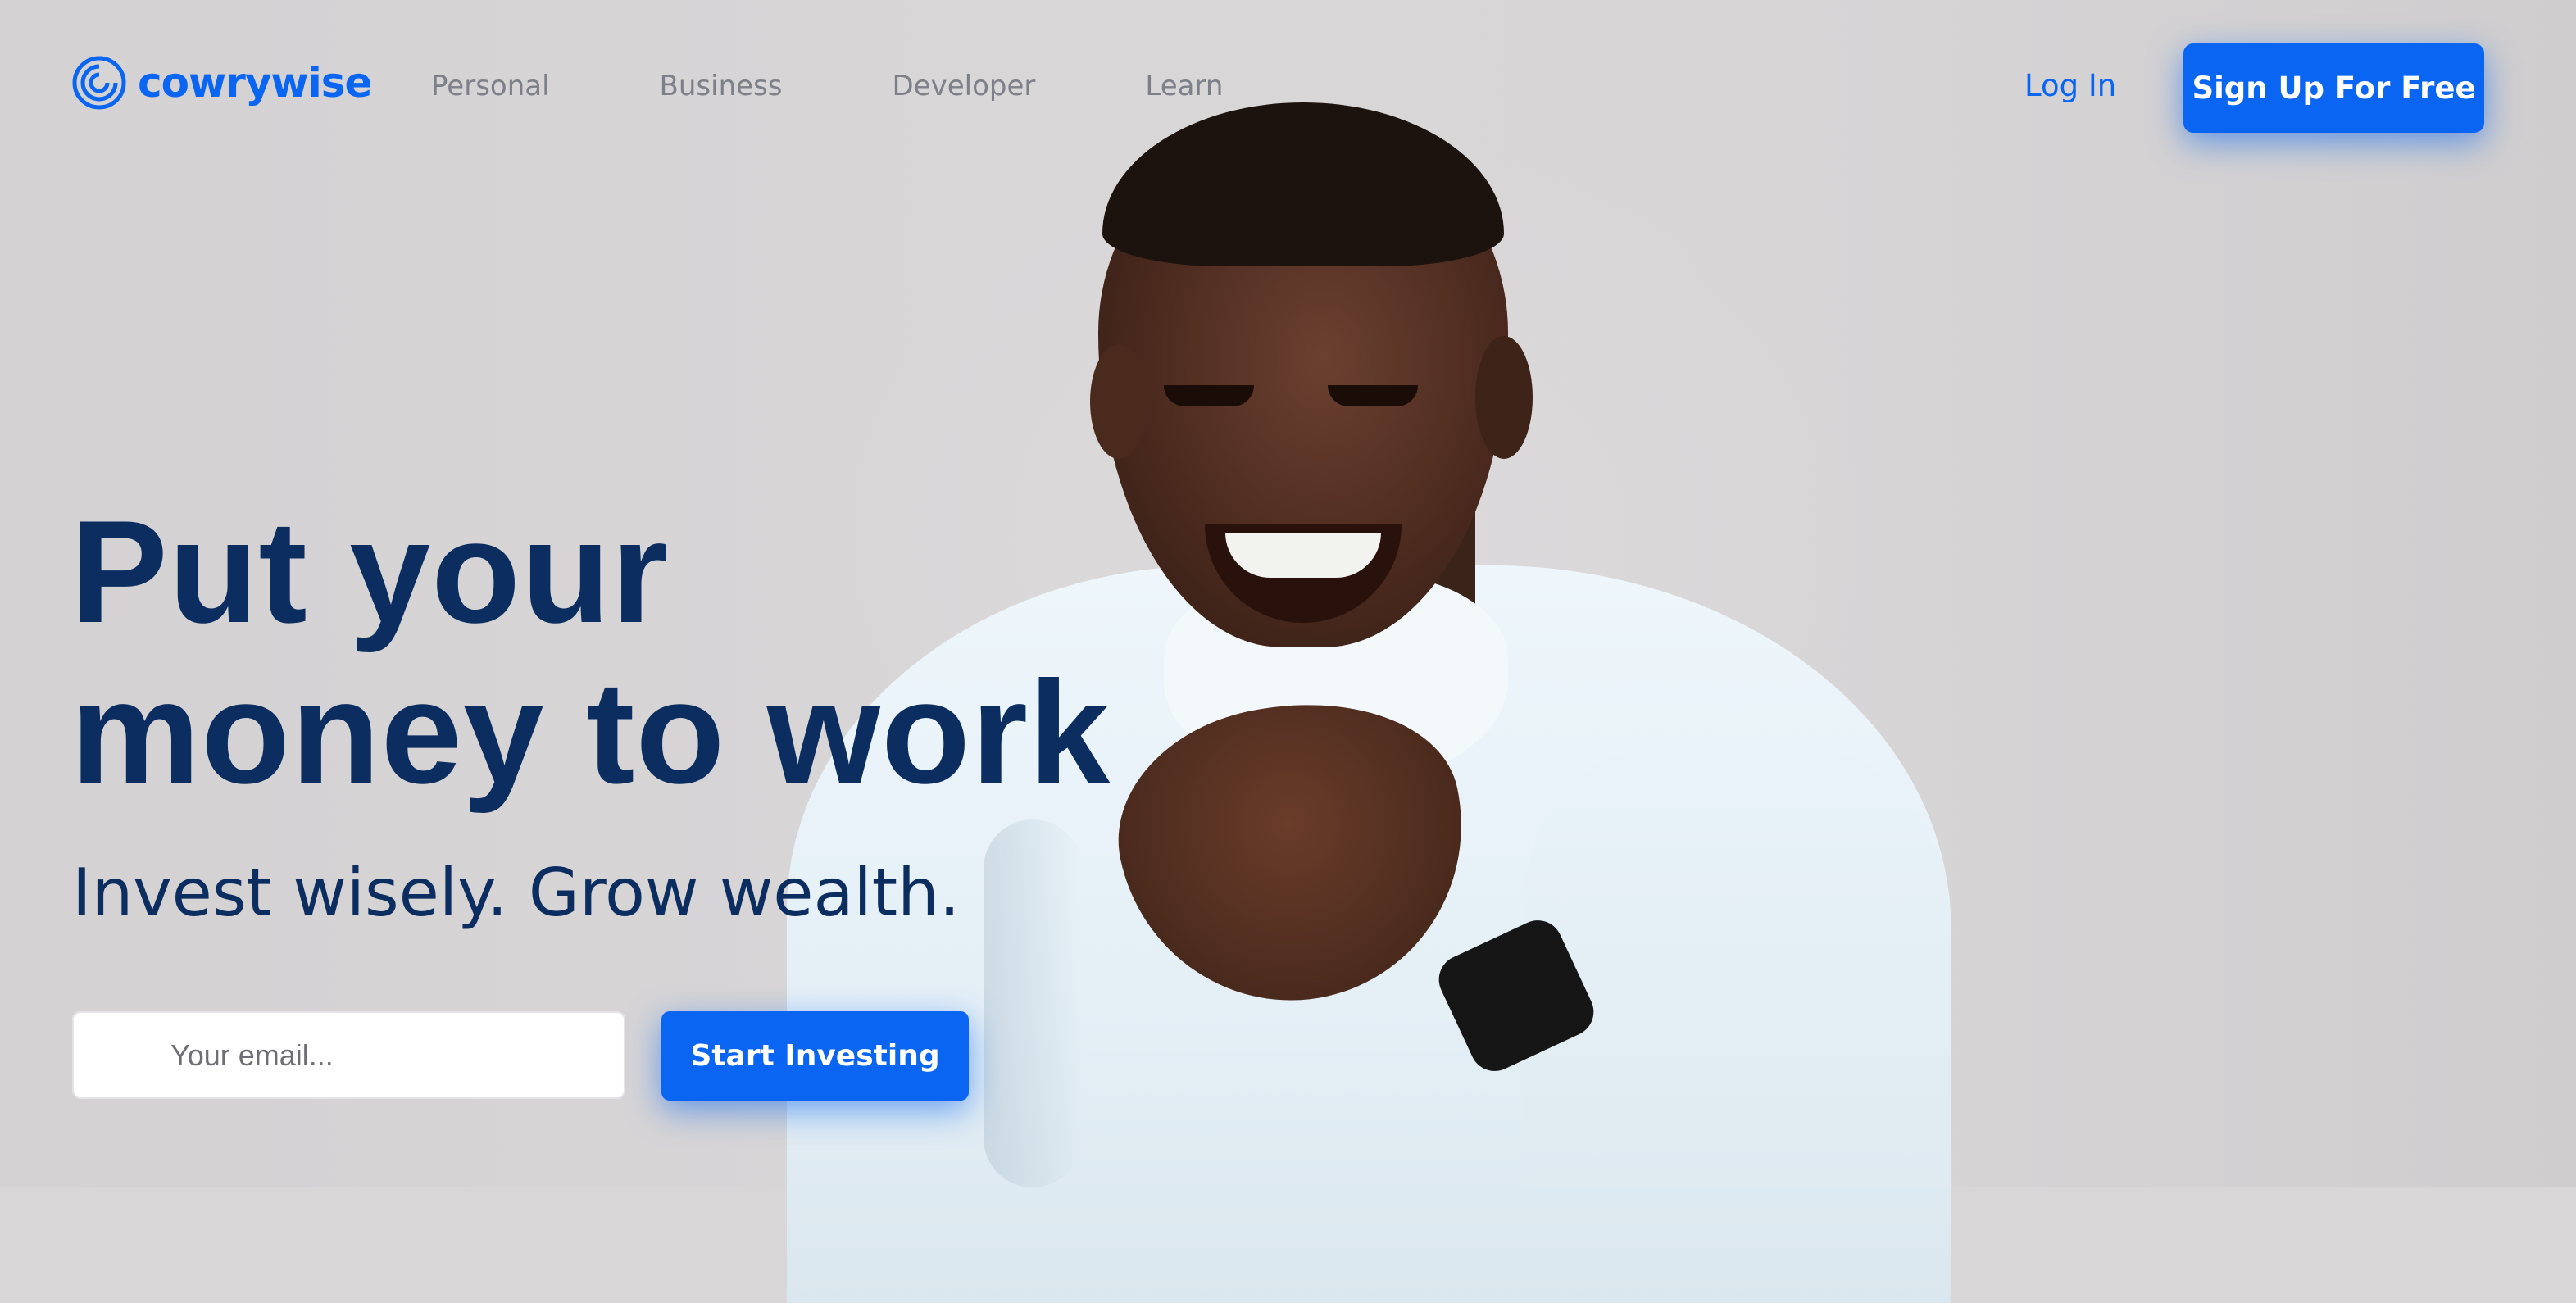 The image size is (2576, 1303). I want to click on eye-left, so click(1209, 396).